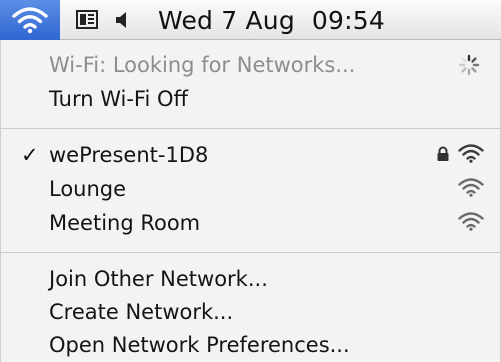  I want to click on network-item-wepresent: ✓ wePresent-1D8, so click(250, 155).